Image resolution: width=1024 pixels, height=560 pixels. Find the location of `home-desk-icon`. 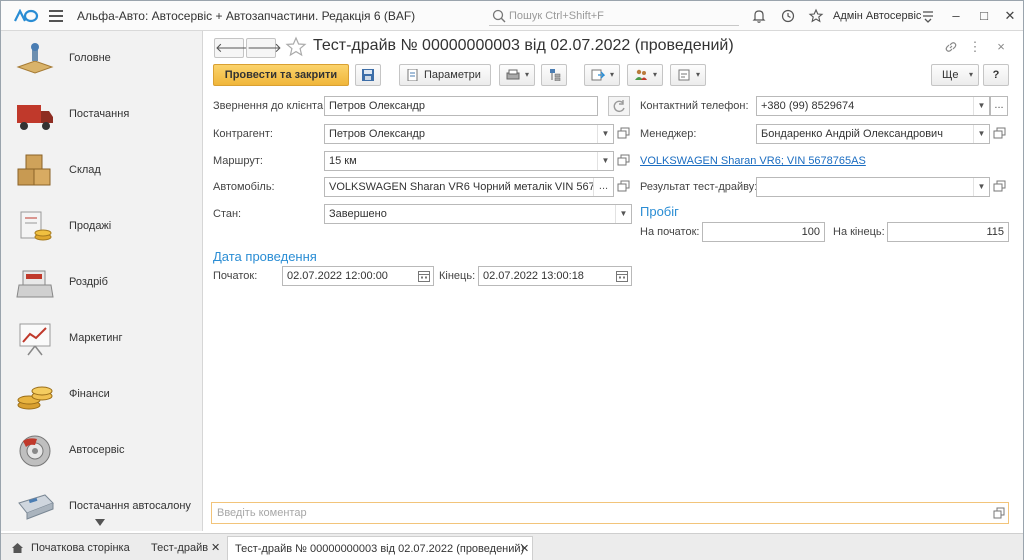

home-desk-icon is located at coordinates (35, 58).